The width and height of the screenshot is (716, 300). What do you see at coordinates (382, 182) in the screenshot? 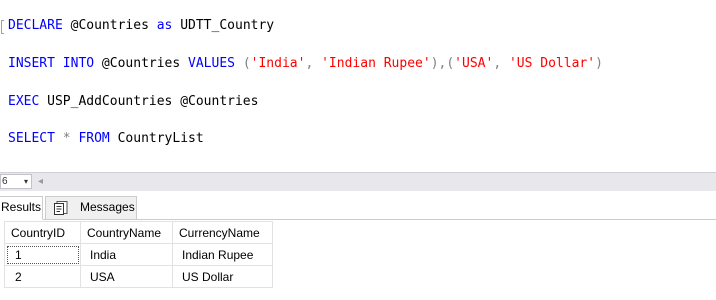
I see `horizontal-scrollbar` at bounding box center [382, 182].